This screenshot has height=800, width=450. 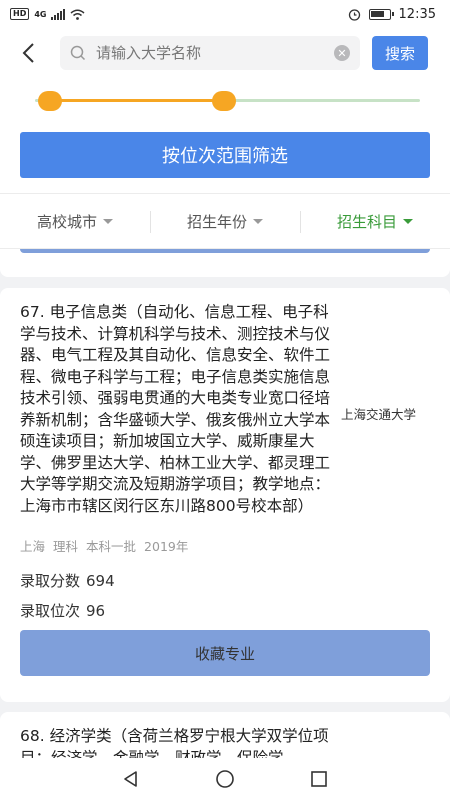 I want to click on clear-icon: ✕, so click(x=342, y=53).